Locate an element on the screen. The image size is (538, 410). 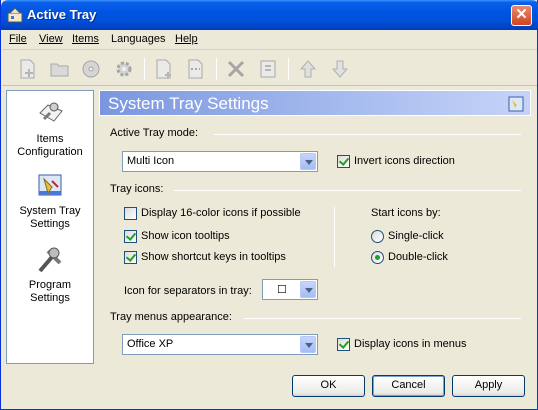
ok-button: OK is located at coordinates (328, 386).